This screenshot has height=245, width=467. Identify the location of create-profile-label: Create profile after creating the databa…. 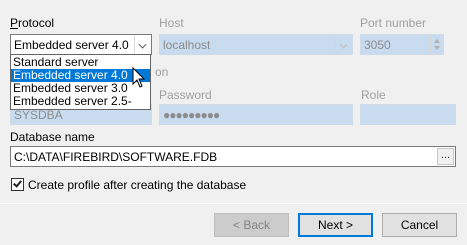
(137, 185).